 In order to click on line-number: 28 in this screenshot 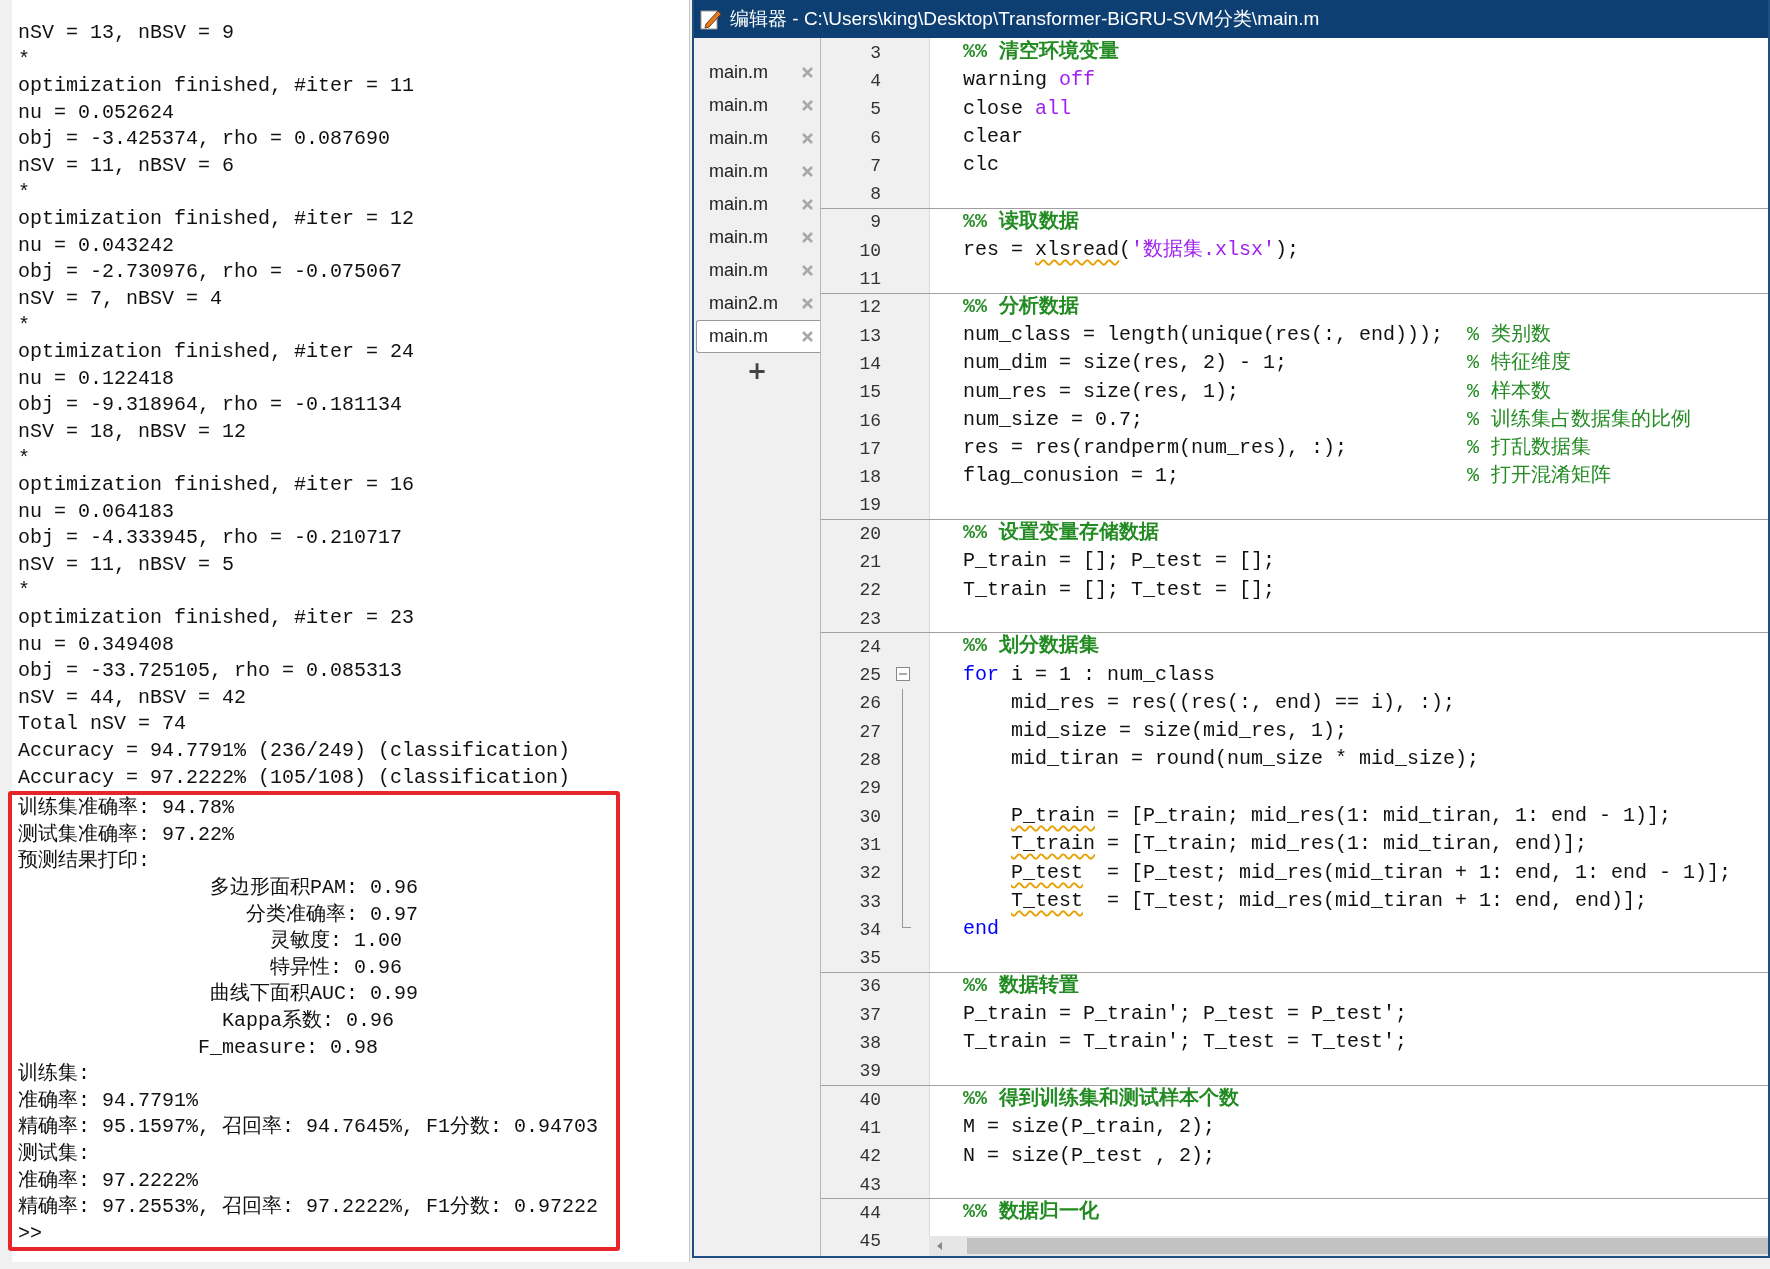, I will do `click(869, 760)`.